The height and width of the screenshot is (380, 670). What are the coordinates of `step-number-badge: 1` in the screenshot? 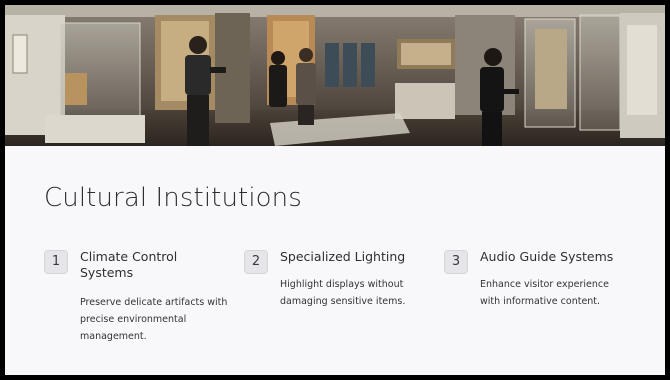 It's located at (56, 262).